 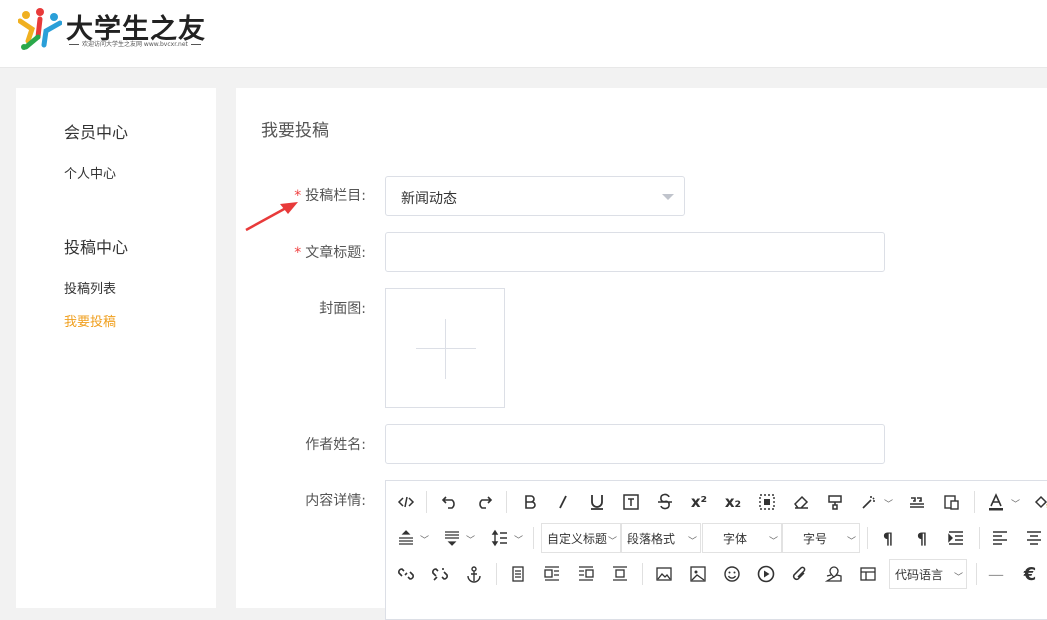 What do you see at coordinates (440, 574) in the screenshot?
I see `unlink-icon` at bounding box center [440, 574].